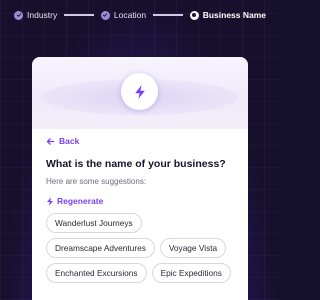 The height and width of the screenshot is (300, 320). I want to click on back-label: Back, so click(69, 141).